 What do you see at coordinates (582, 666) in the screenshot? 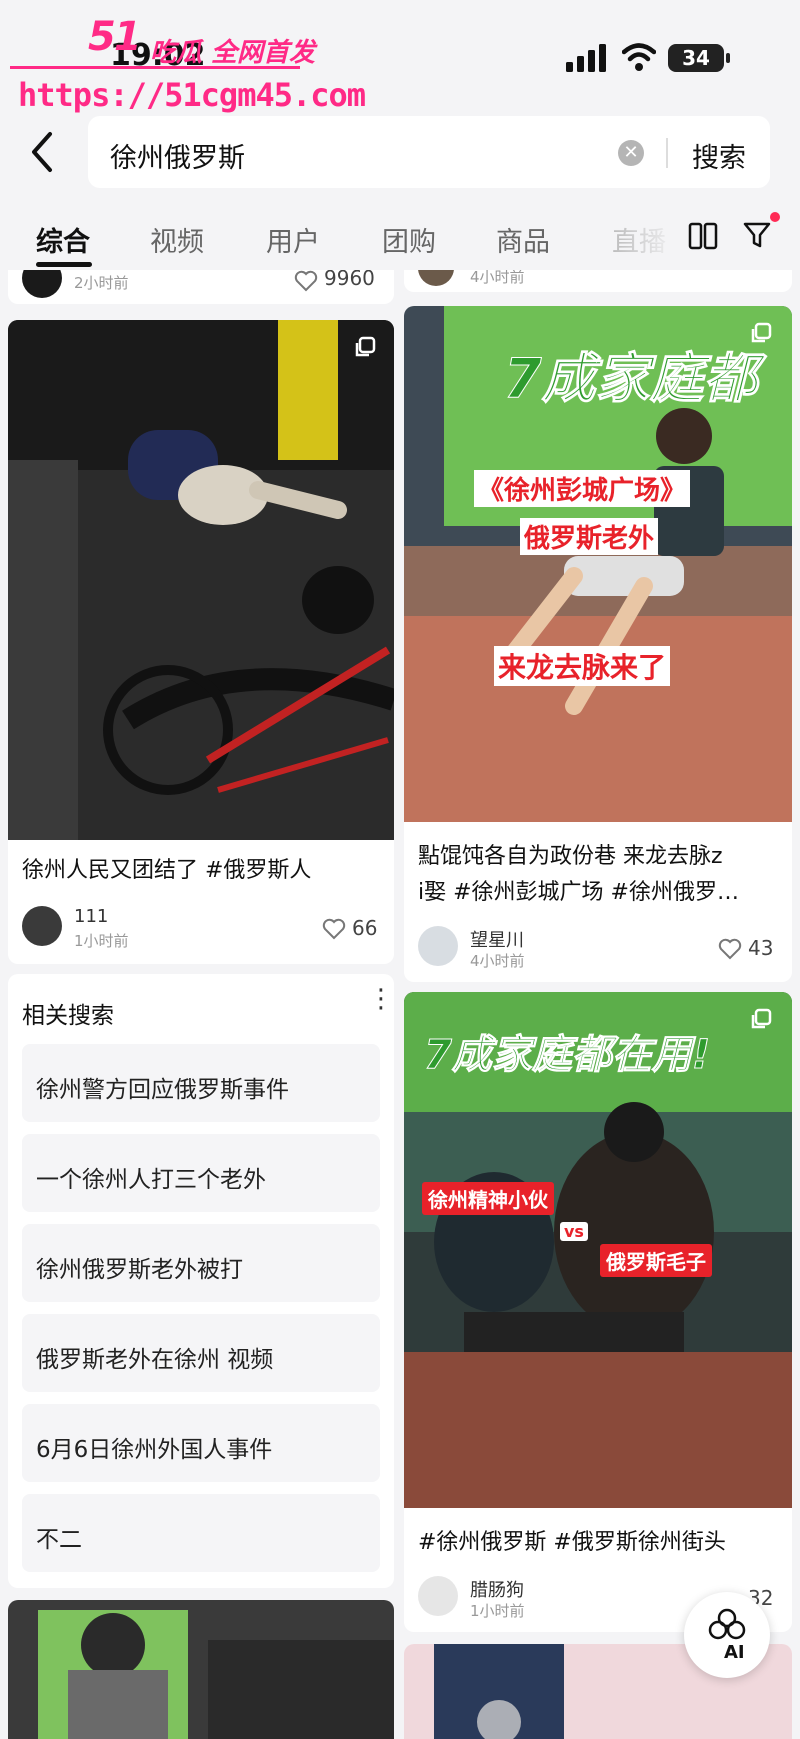
I see `overlay-text: 来龙去脉来了` at bounding box center [582, 666].